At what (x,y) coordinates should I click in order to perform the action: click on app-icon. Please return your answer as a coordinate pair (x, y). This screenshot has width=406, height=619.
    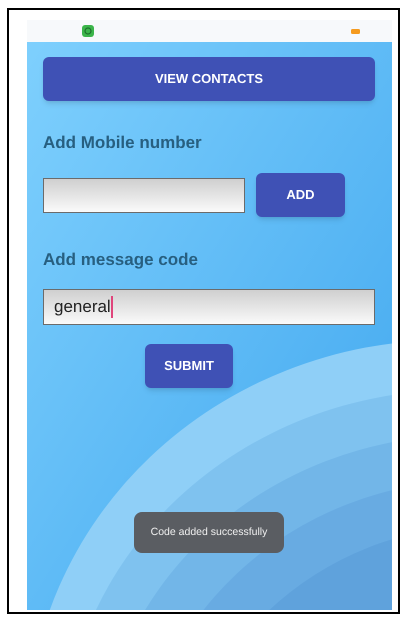
    Looking at the image, I should click on (88, 31).